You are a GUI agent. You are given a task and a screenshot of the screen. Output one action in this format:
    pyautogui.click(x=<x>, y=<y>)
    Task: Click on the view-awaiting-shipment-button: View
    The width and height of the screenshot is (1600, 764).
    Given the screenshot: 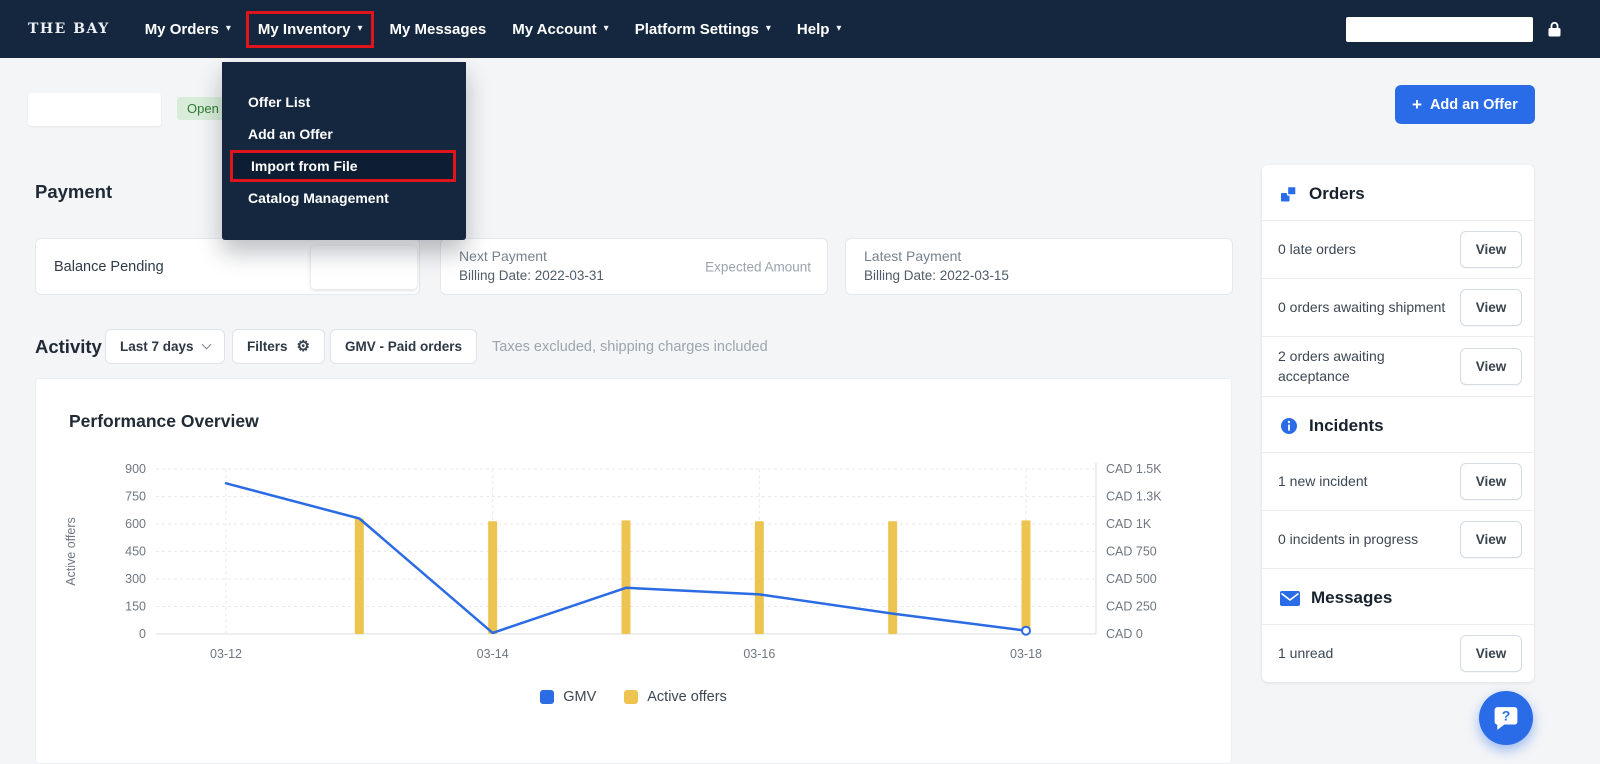 What is the action you would take?
    pyautogui.click(x=1491, y=307)
    